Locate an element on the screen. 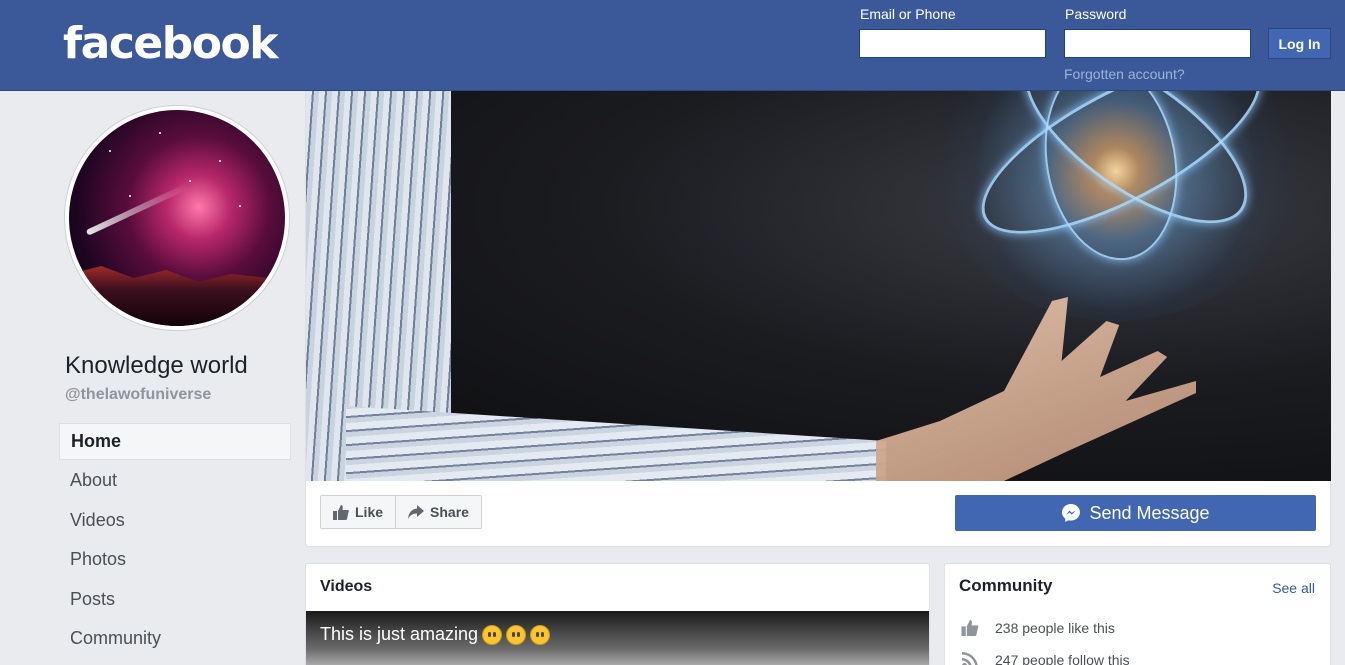  likes-count-text: 238 people like this is located at coordinates (1055, 628).